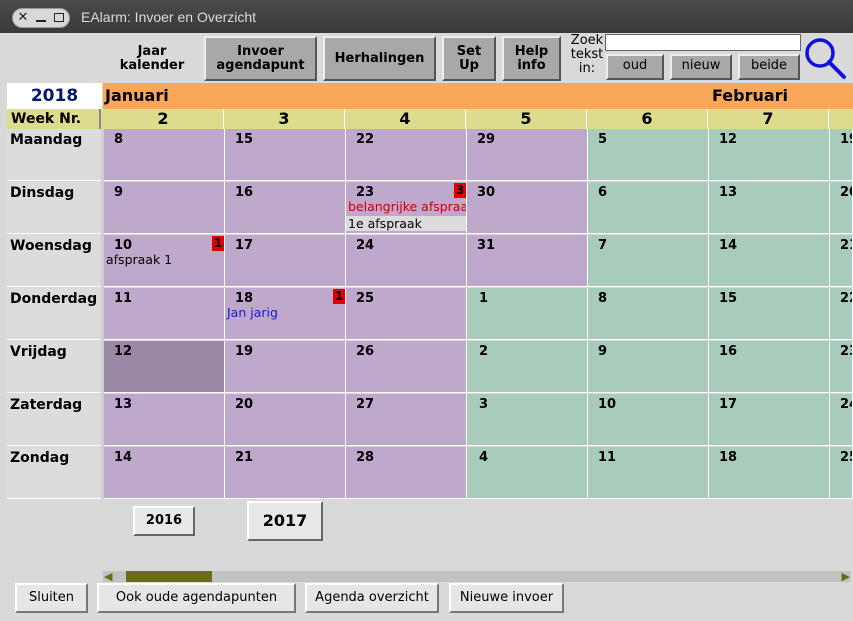 The width and height of the screenshot is (853, 621). Describe the element at coordinates (260, 58) in the screenshot. I see `invoer-agendapunt-button: Invoer agendapunt` at that location.